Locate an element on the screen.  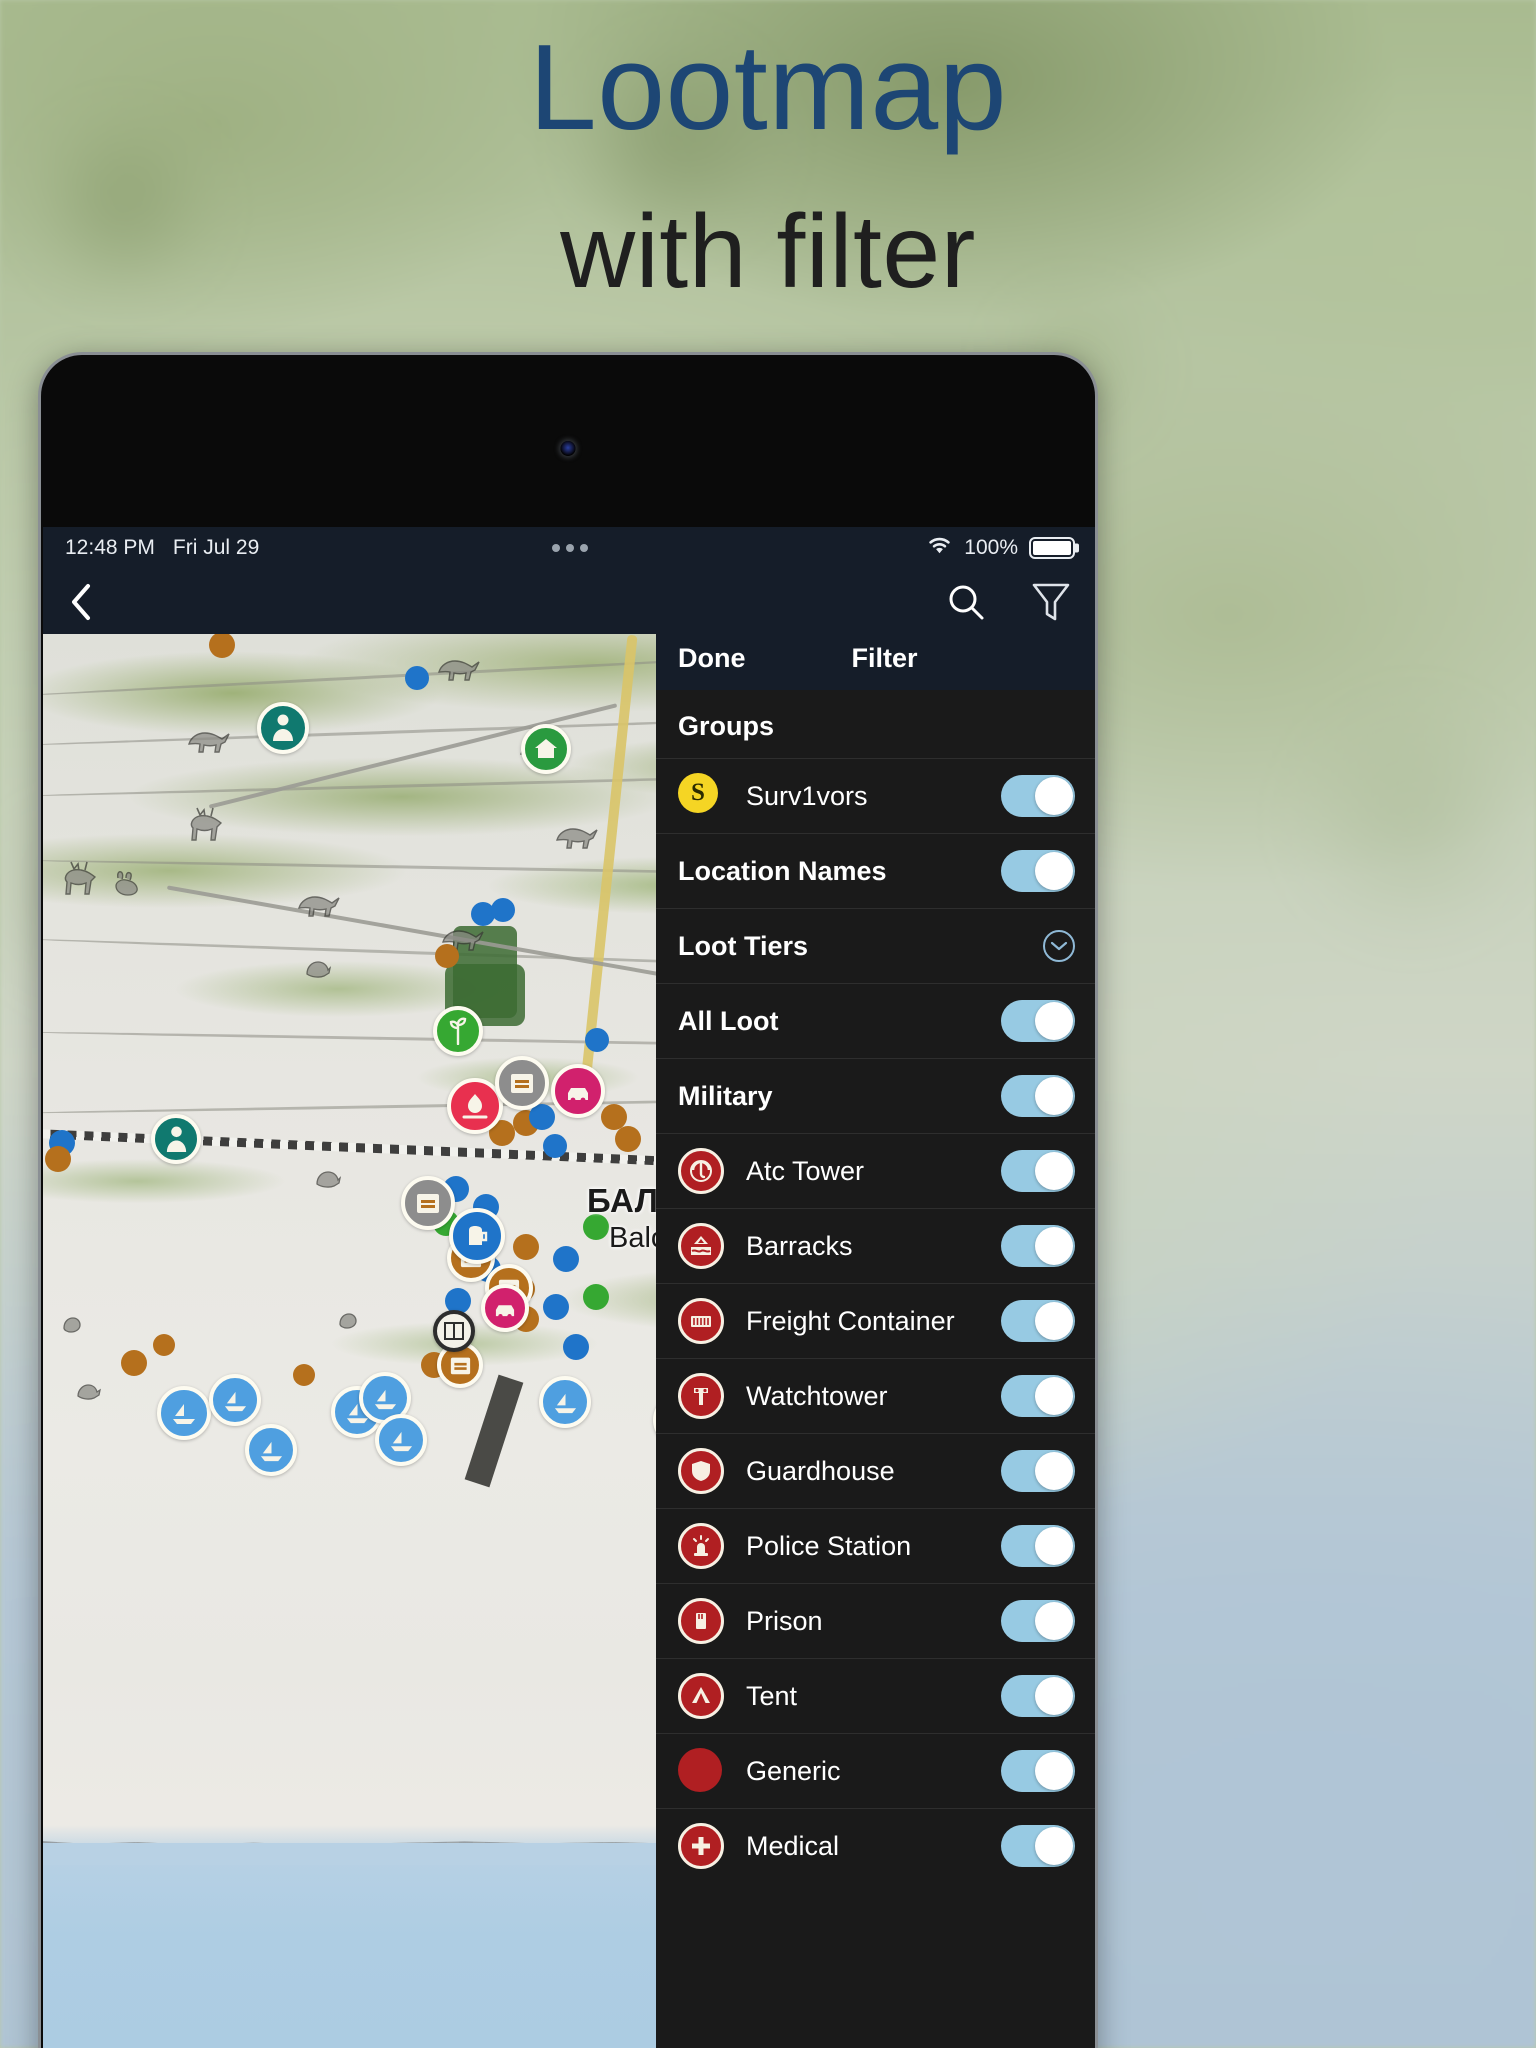
status-time: 12:48 PM is located at coordinates (110, 547).